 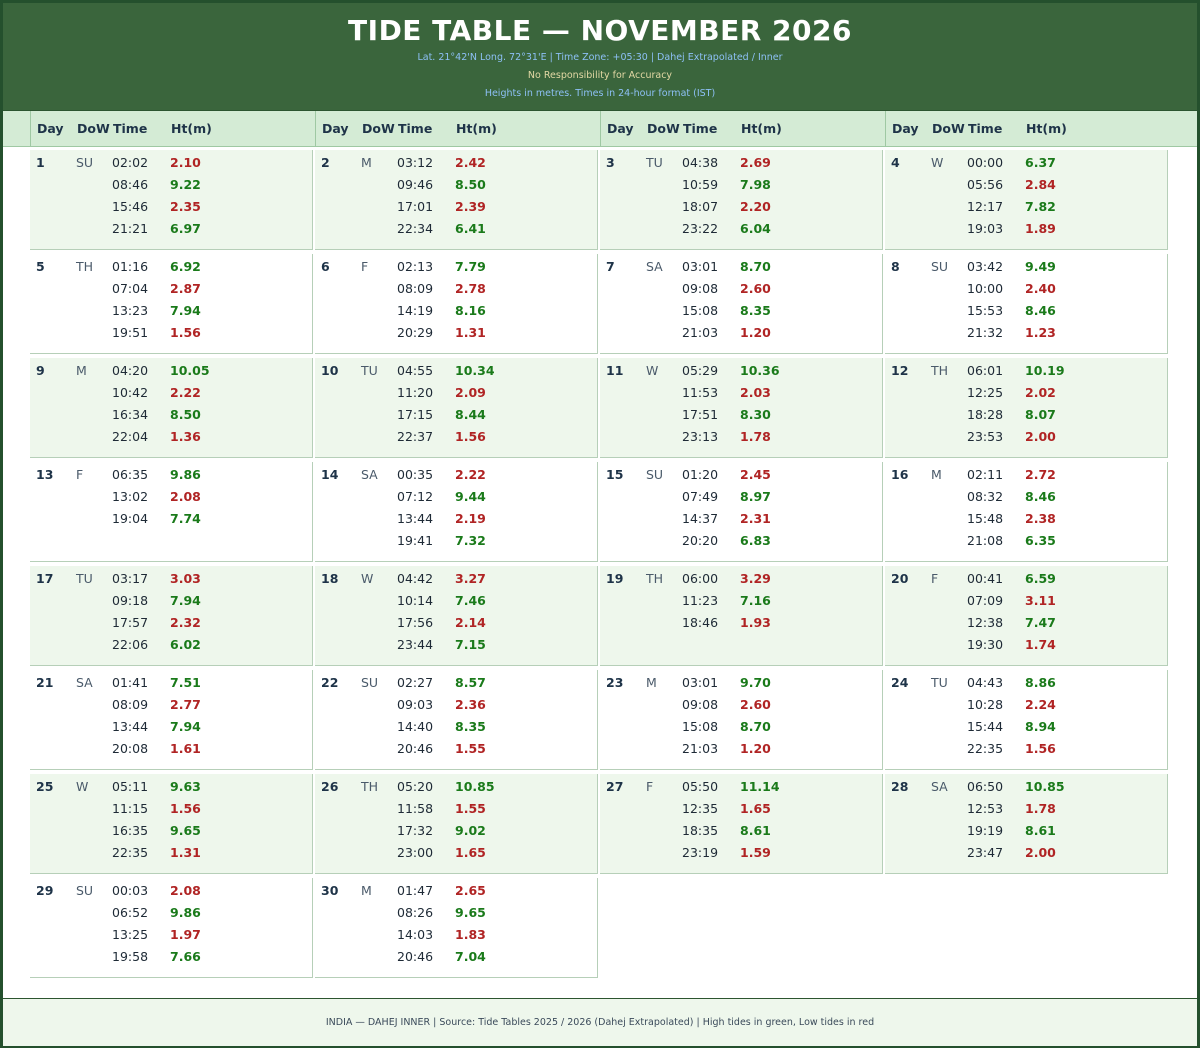 I want to click on low-tide-height: 1.74, so click(x=1040, y=644).